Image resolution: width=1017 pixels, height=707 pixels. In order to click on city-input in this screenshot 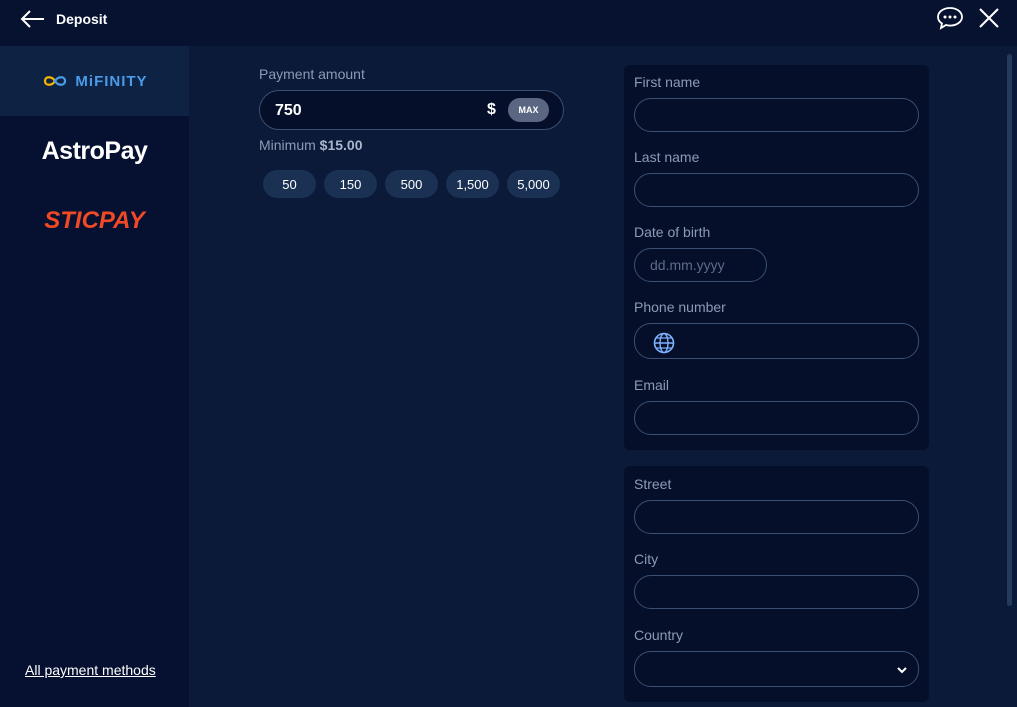, I will do `click(776, 592)`.